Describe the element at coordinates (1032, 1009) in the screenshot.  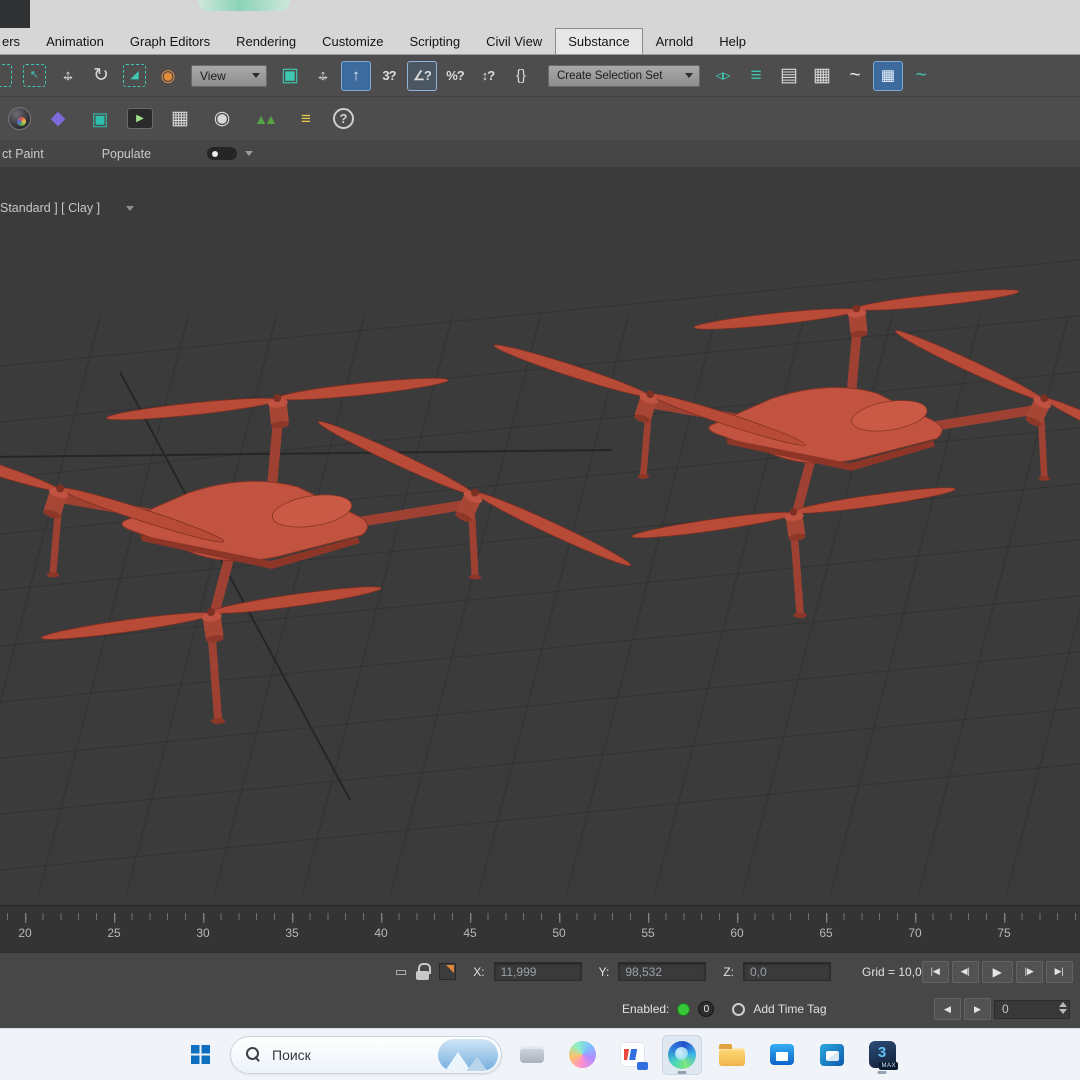
I see `frame-spinner-field: 0` at that location.